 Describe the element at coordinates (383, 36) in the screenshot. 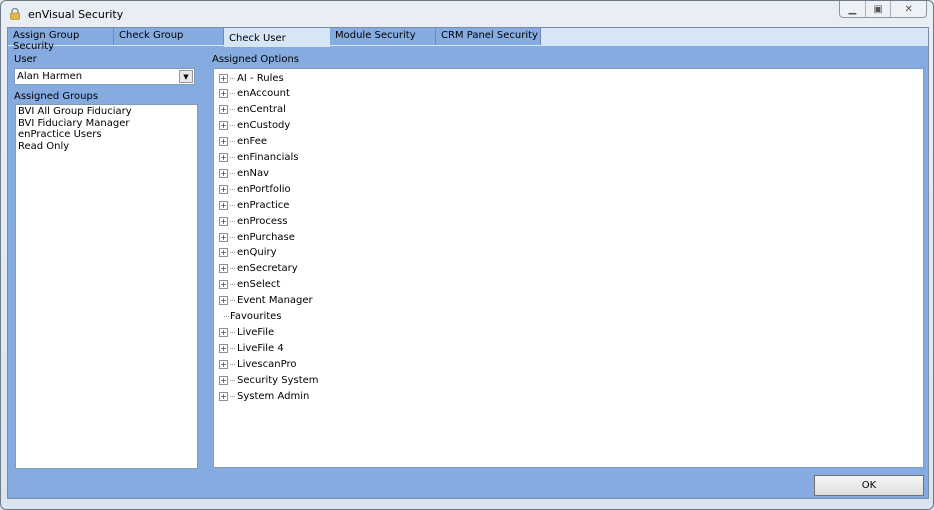

I see `tab-module-security: Module Security` at that location.